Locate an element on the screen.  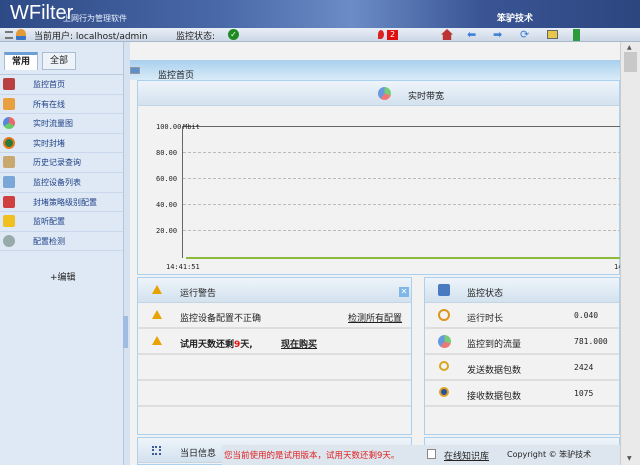
warnings-panel: 运行警告 ✕ 监控设备配置不正确 检测所有配置 试用天数还剩9天, 现在购买 is located at coordinates (274, 356).